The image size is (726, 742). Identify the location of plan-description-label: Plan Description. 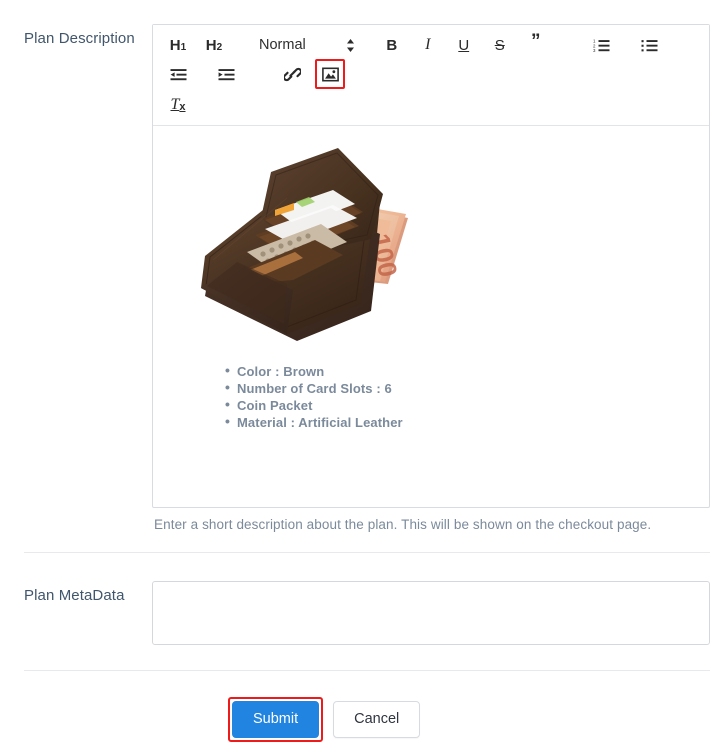
(79, 38).